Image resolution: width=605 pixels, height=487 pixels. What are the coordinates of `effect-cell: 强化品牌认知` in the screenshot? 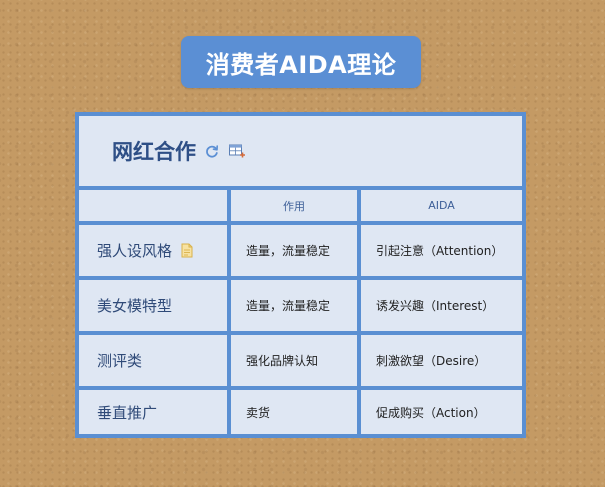 It's located at (294, 360).